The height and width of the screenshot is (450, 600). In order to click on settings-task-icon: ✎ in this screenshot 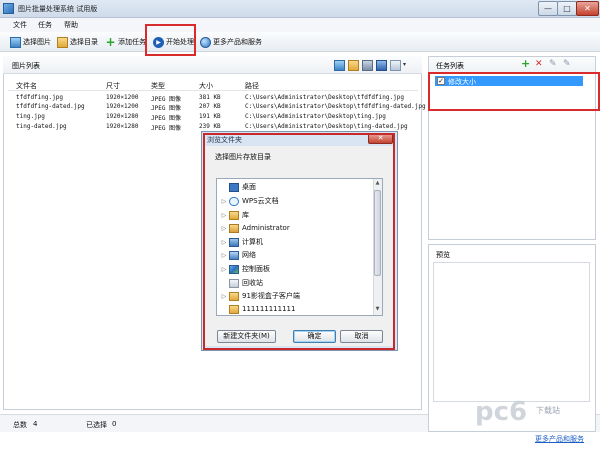, I will do `click(567, 64)`.